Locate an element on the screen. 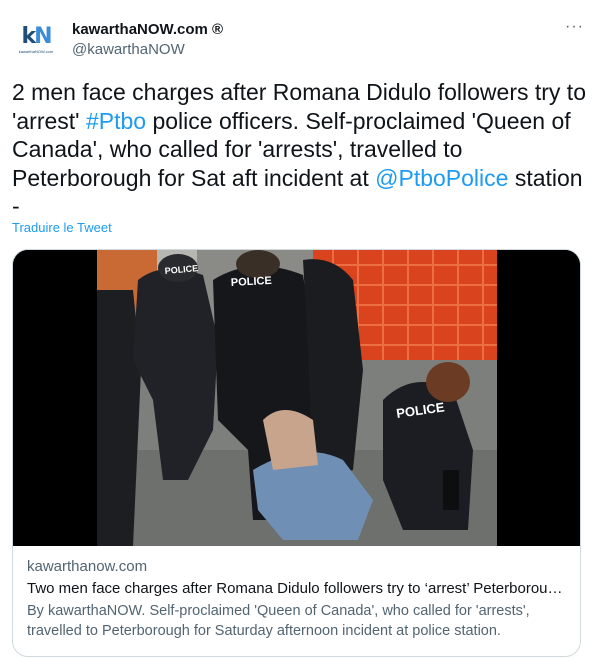 The width and height of the screenshot is (600, 659). user-handle: @kawarthaNOW is located at coordinates (147, 50).